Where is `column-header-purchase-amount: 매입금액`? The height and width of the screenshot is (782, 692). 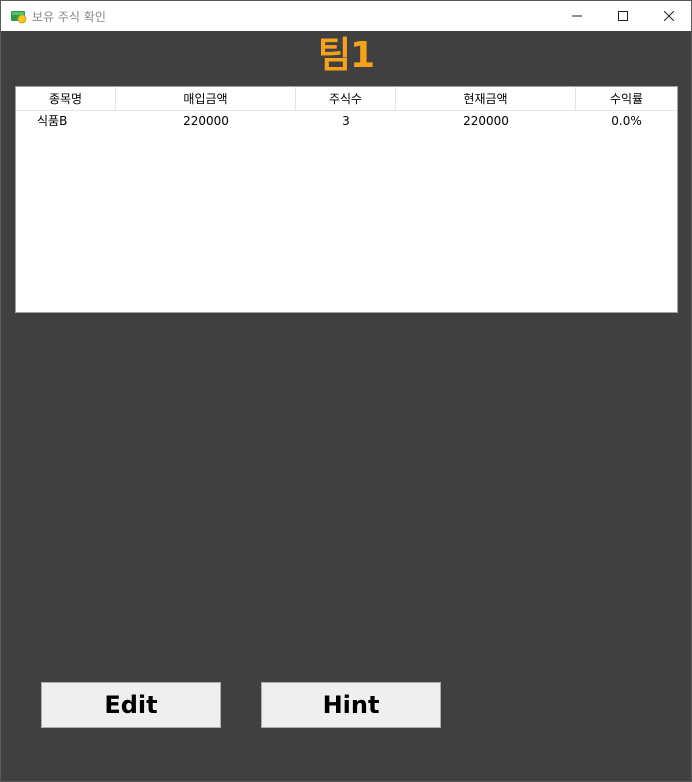 column-header-purchase-amount: 매입금액 is located at coordinates (206, 99).